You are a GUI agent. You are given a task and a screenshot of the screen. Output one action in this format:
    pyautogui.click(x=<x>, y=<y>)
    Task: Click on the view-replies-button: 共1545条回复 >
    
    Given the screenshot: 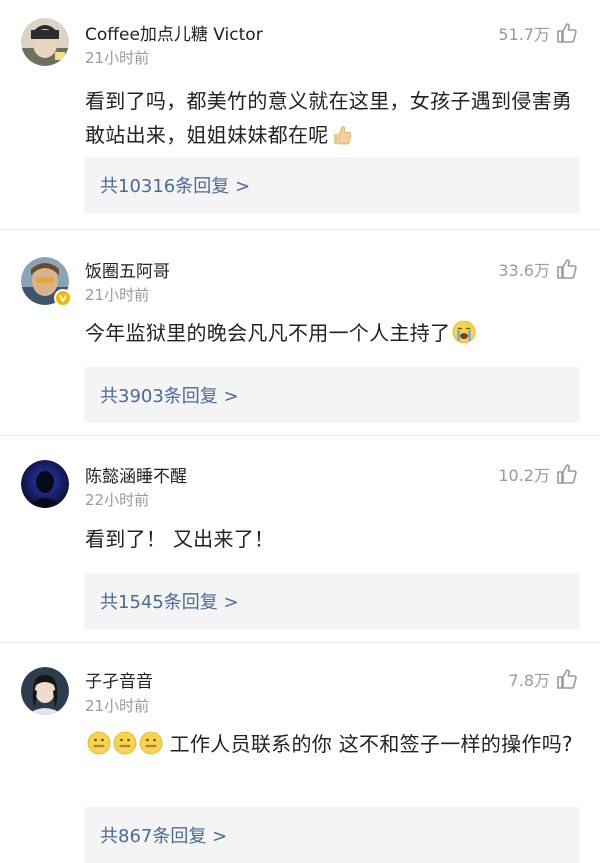 What is the action you would take?
    pyautogui.click(x=332, y=601)
    